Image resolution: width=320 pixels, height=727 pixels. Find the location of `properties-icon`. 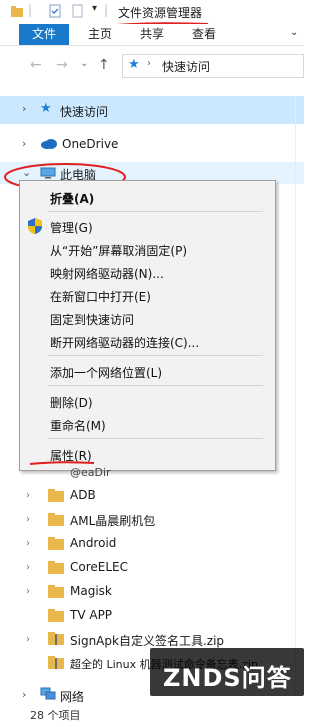

properties-icon is located at coordinates (55, 11).